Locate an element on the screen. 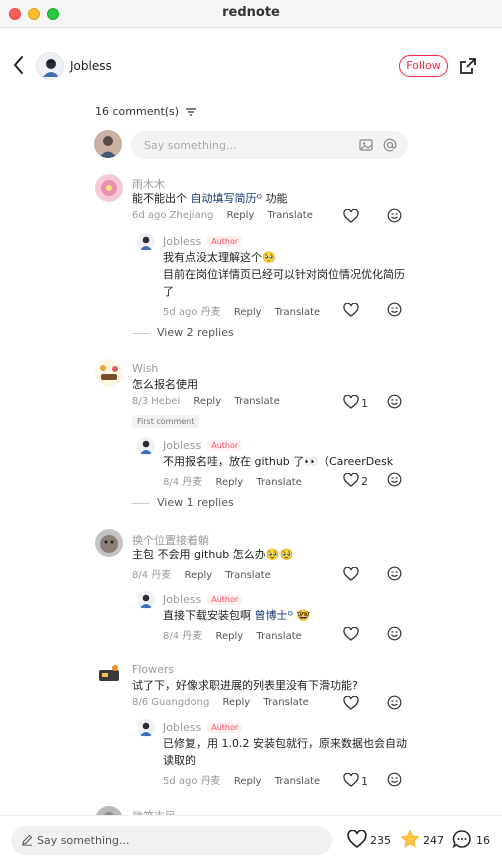 This screenshot has width=502, height=859. view-replies-button: View 1 replies is located at coordinates (183, 502).